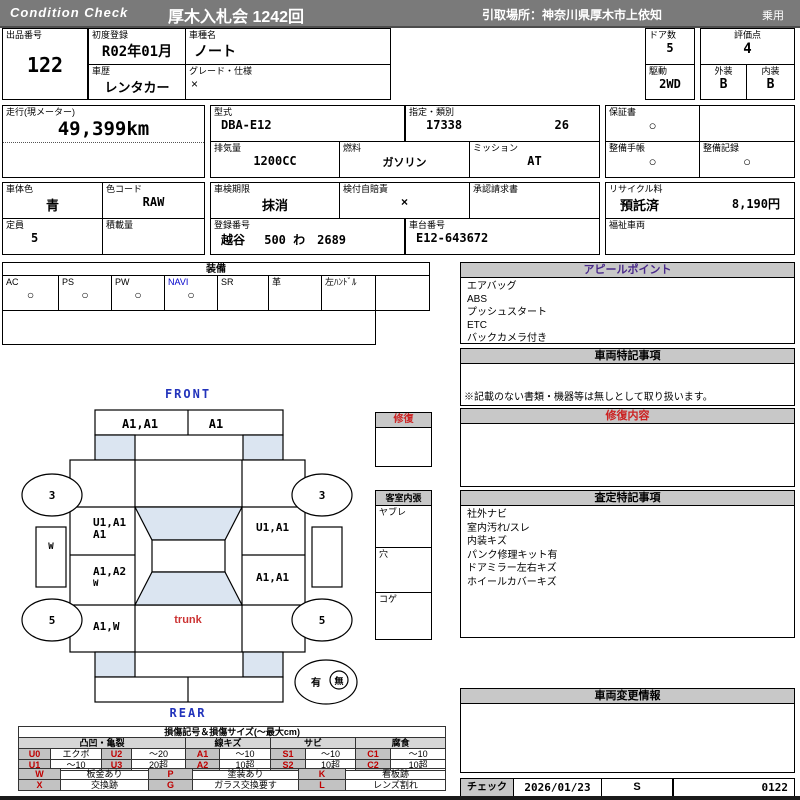  What do you see at coordinates (636, 189) in the screenshot?
I see `recycle-fee-label: リサイクル料` at bounding box center [636, 189].